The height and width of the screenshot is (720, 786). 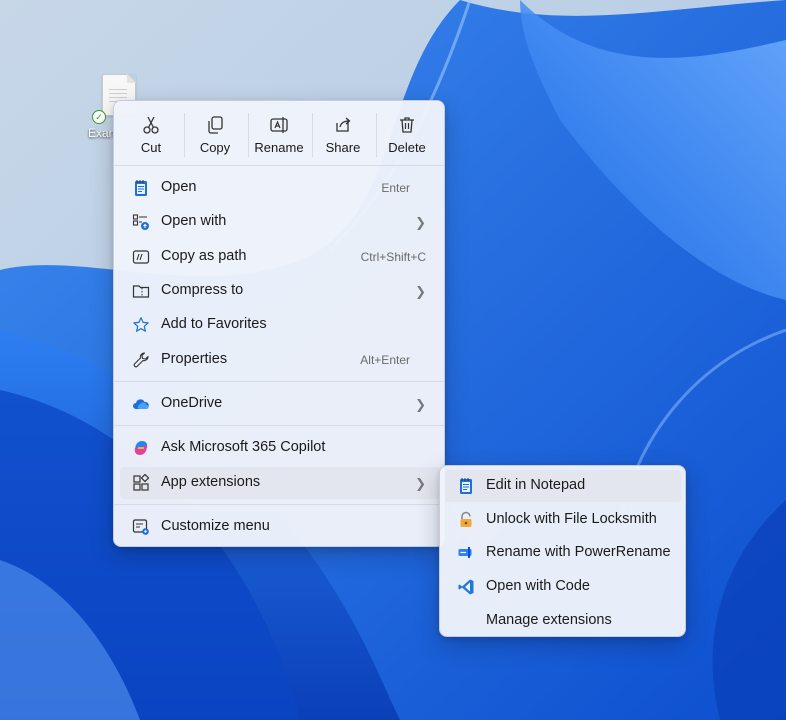 What do you see at coordinates (141, 291) in the screenshot?
I see `zip-folder-icon` at bounding box center [141, 291].